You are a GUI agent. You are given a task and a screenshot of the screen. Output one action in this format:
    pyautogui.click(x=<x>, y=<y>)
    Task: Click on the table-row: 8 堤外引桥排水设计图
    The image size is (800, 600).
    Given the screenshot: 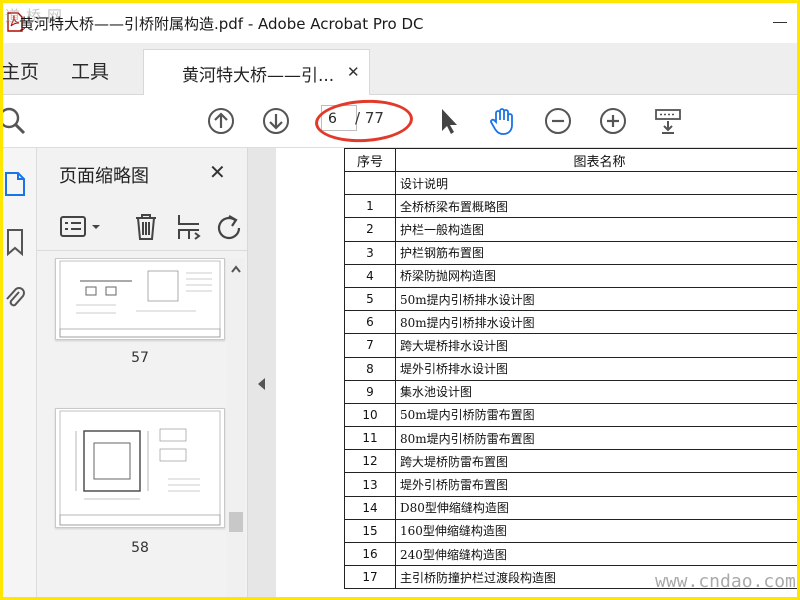 What is the action you would take?
    pyautogui.click(x=570, y=368)
    